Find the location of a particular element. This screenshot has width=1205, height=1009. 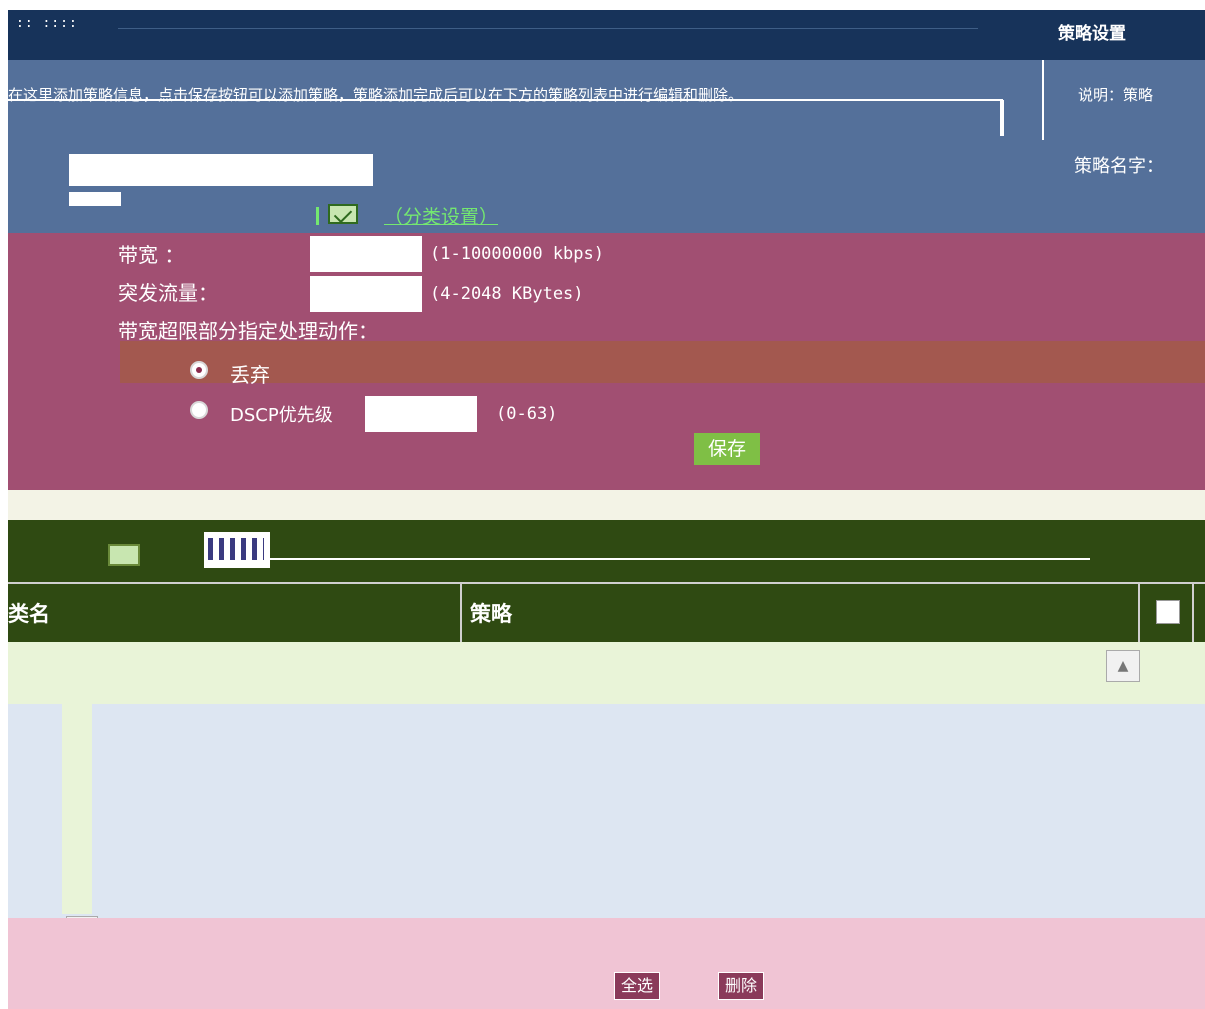

column-header-policy: 策略 is located at coordinates (491, 614).